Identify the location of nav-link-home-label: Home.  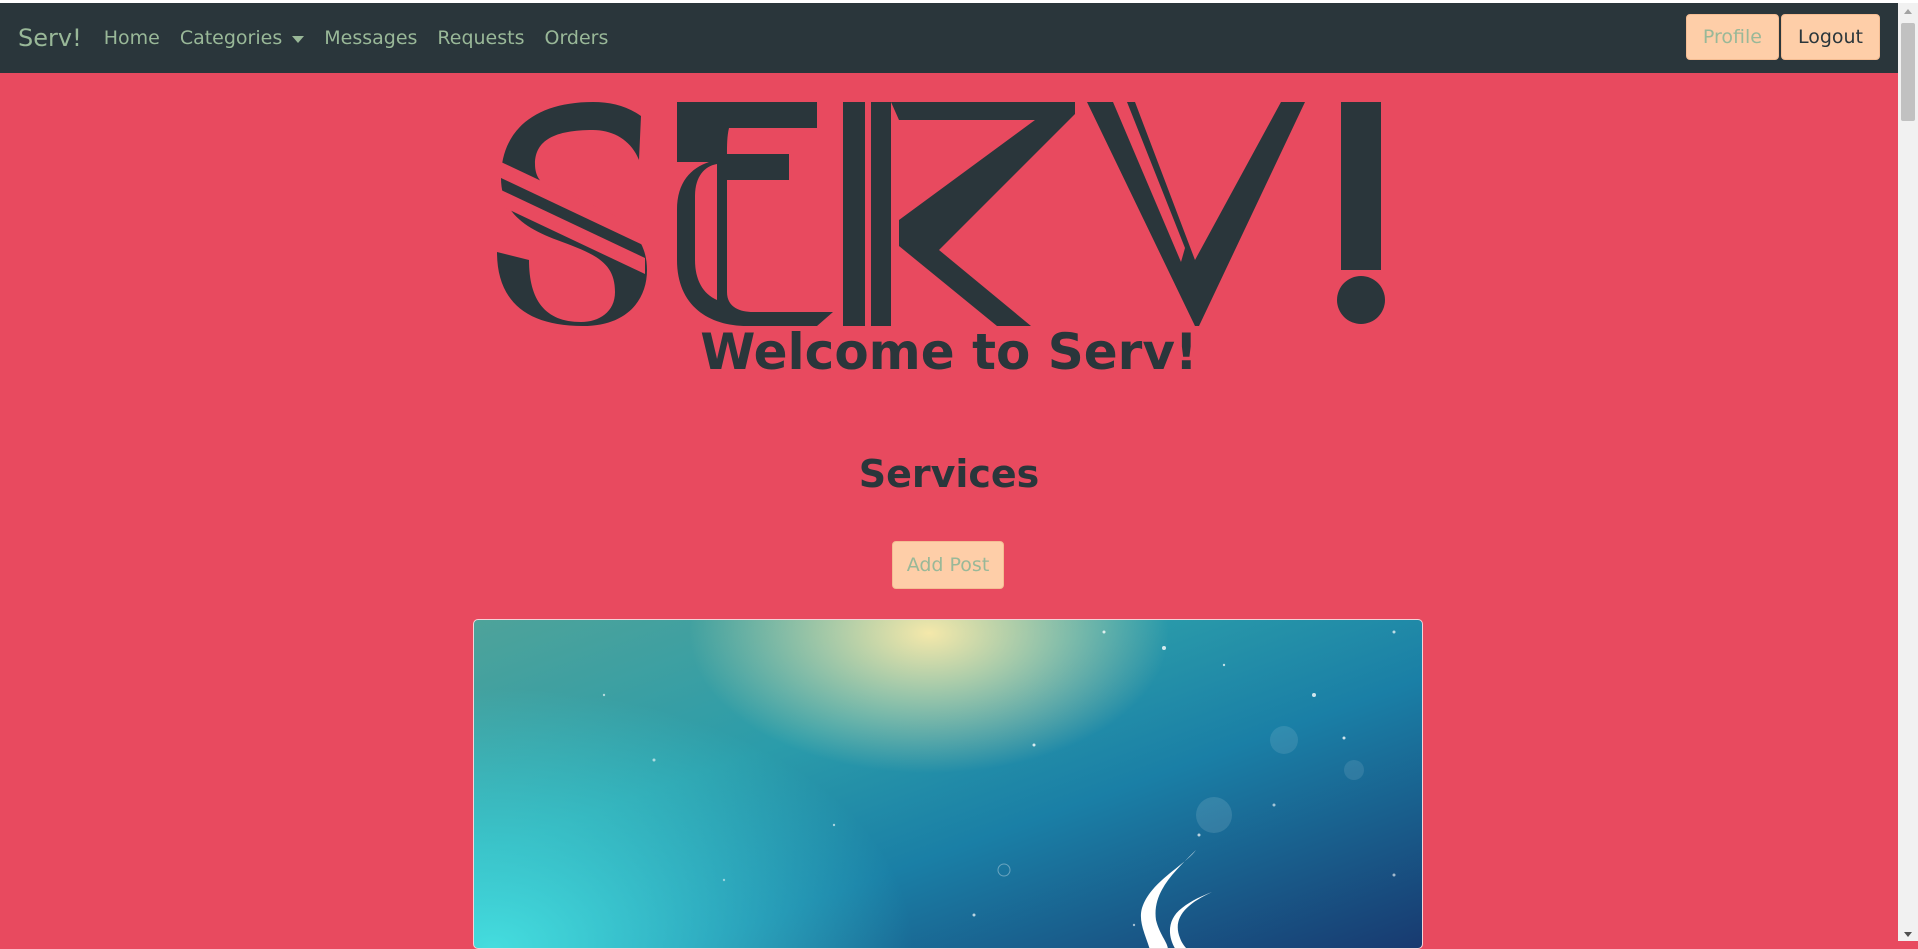
(131, 38).